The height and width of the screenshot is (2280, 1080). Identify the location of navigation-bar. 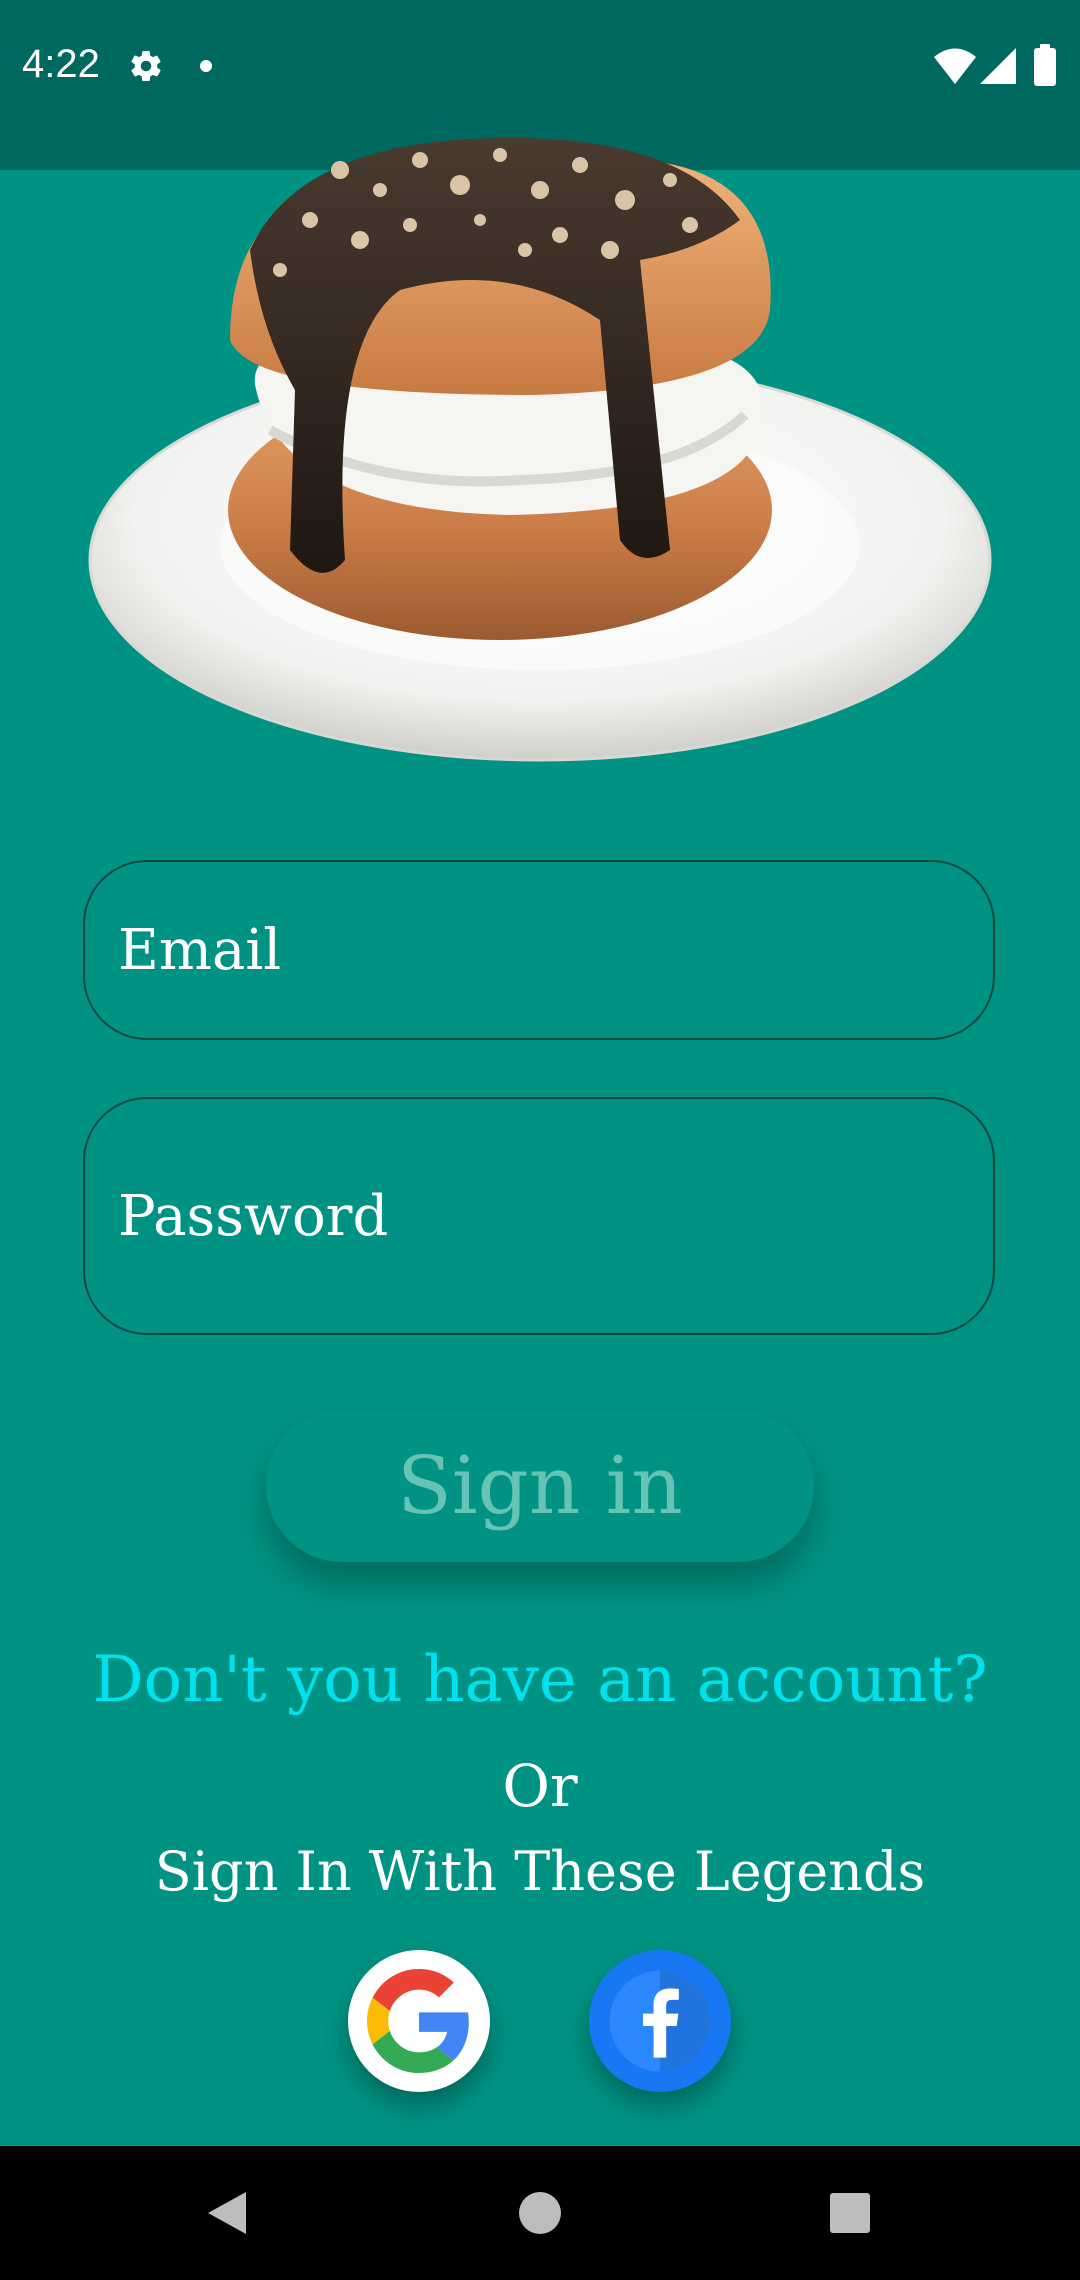
(540, 2213).